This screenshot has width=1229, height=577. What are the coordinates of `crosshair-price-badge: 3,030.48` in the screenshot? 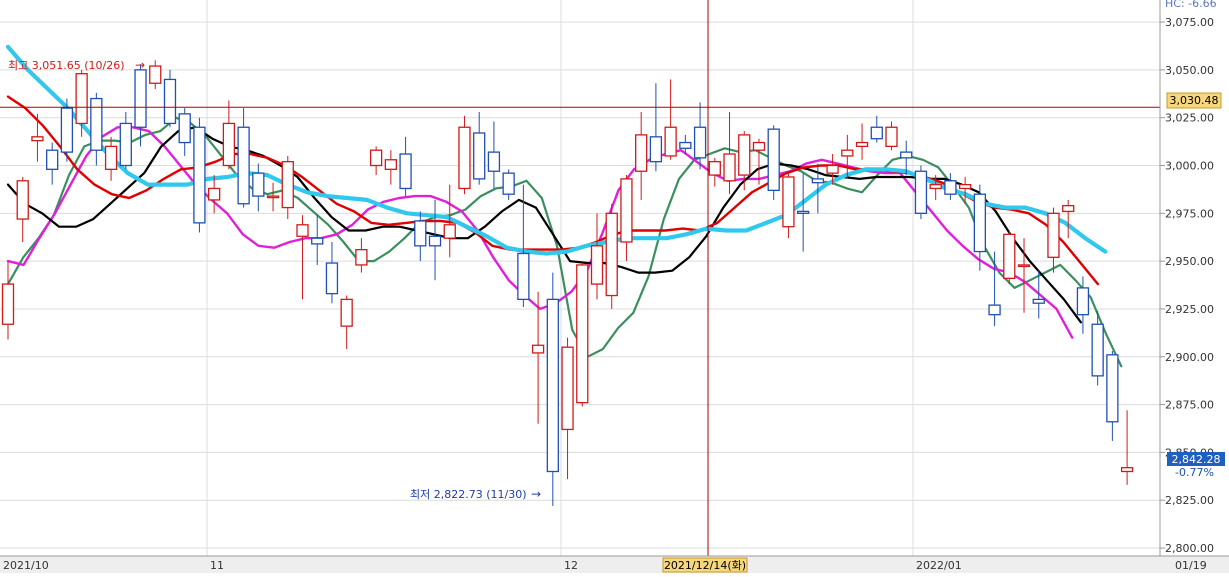 It's located at (1194, 100).